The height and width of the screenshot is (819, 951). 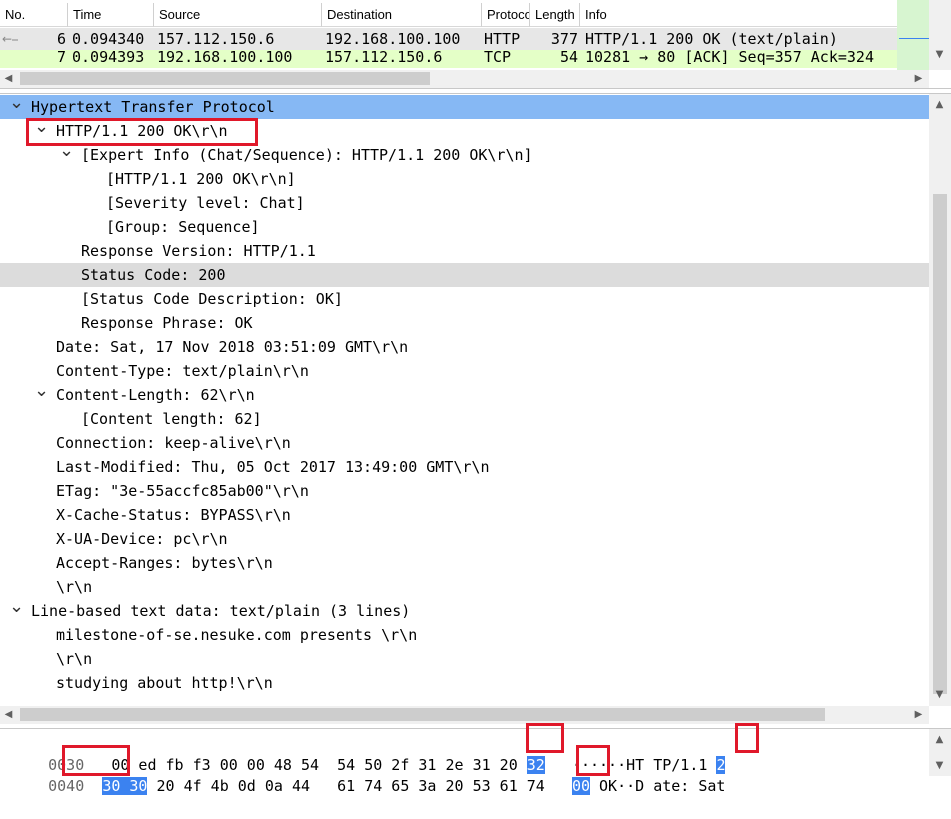 What do you see at coordinates (464, 419) in the screenshot?
I see `detail-row: [Content length: 62]` at bounding box center [464, 419].